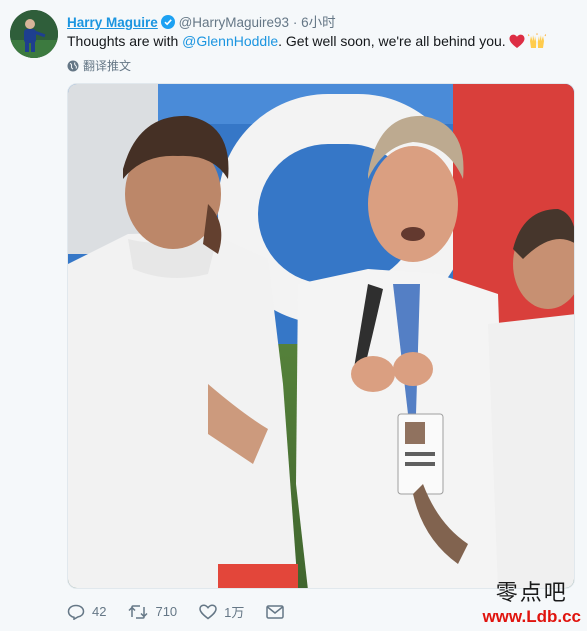 This screenshot has height=631, width=587. I want to click on tweet-actions: 42 710 1万, so click(190, 611).